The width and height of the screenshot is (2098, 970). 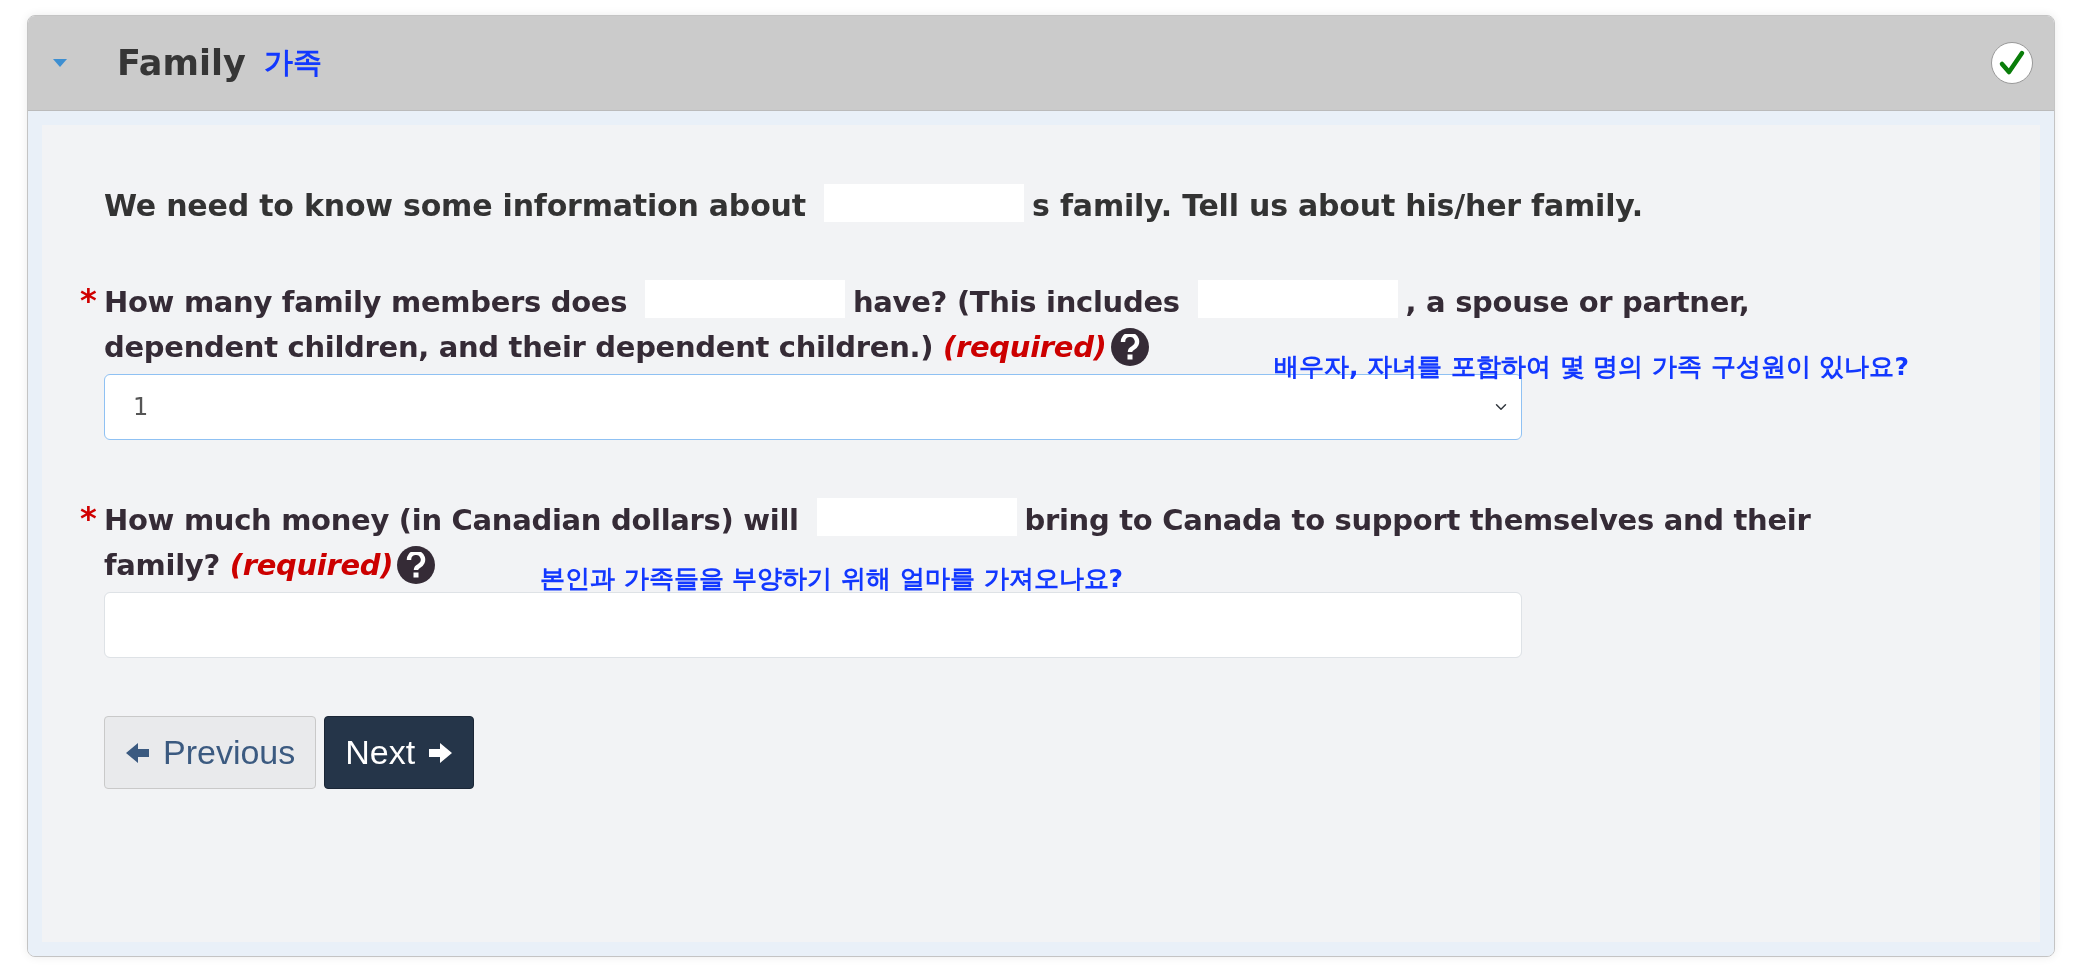 What do you see at coordinates (1041, 63) in the screenshot?
I see `panel-header: Family 가족` at bounding box center [1041, 63].